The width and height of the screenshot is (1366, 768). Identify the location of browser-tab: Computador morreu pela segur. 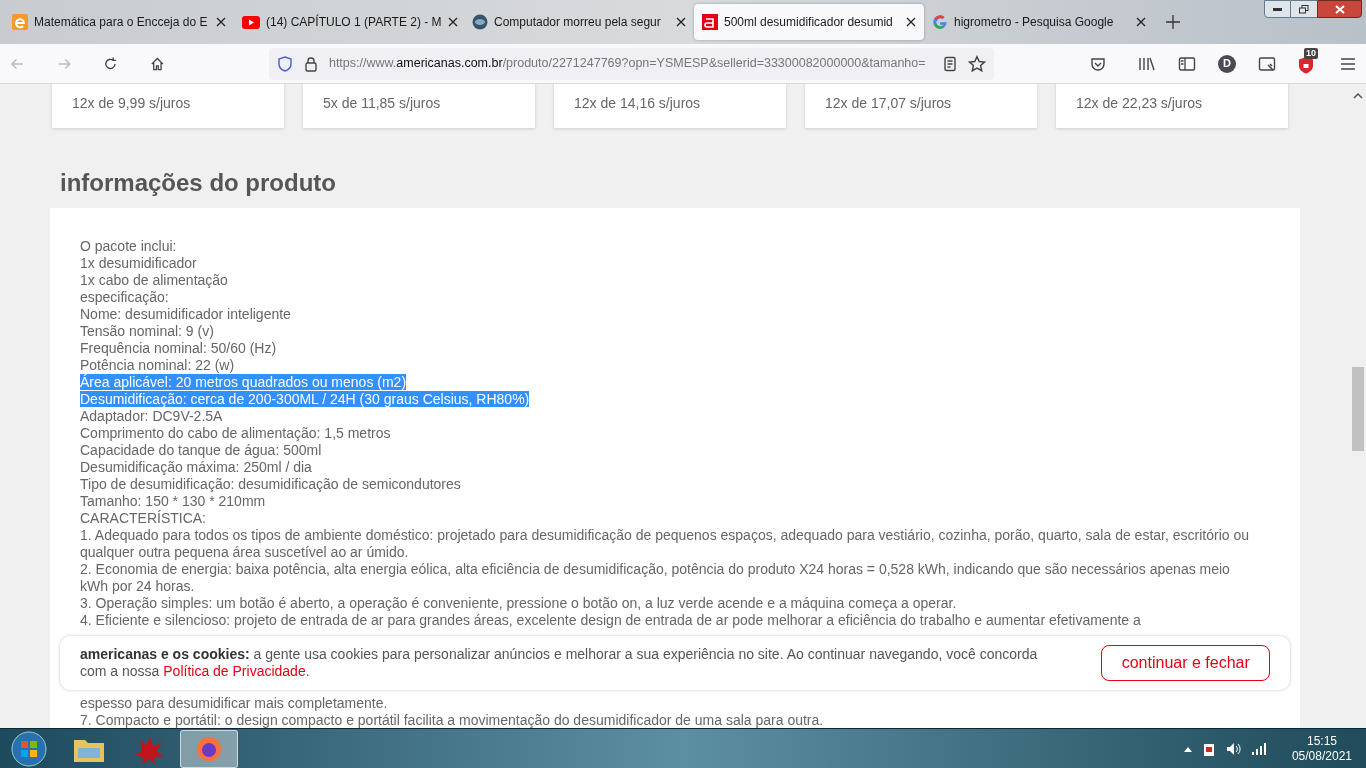
(579, 22).